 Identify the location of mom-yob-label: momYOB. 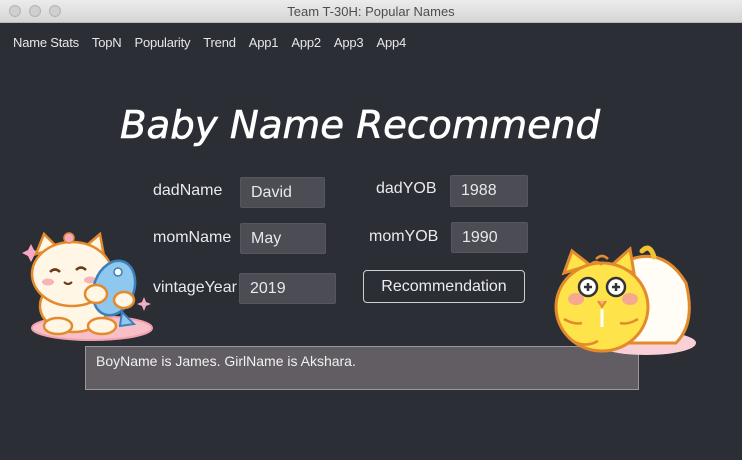
(404, 236).